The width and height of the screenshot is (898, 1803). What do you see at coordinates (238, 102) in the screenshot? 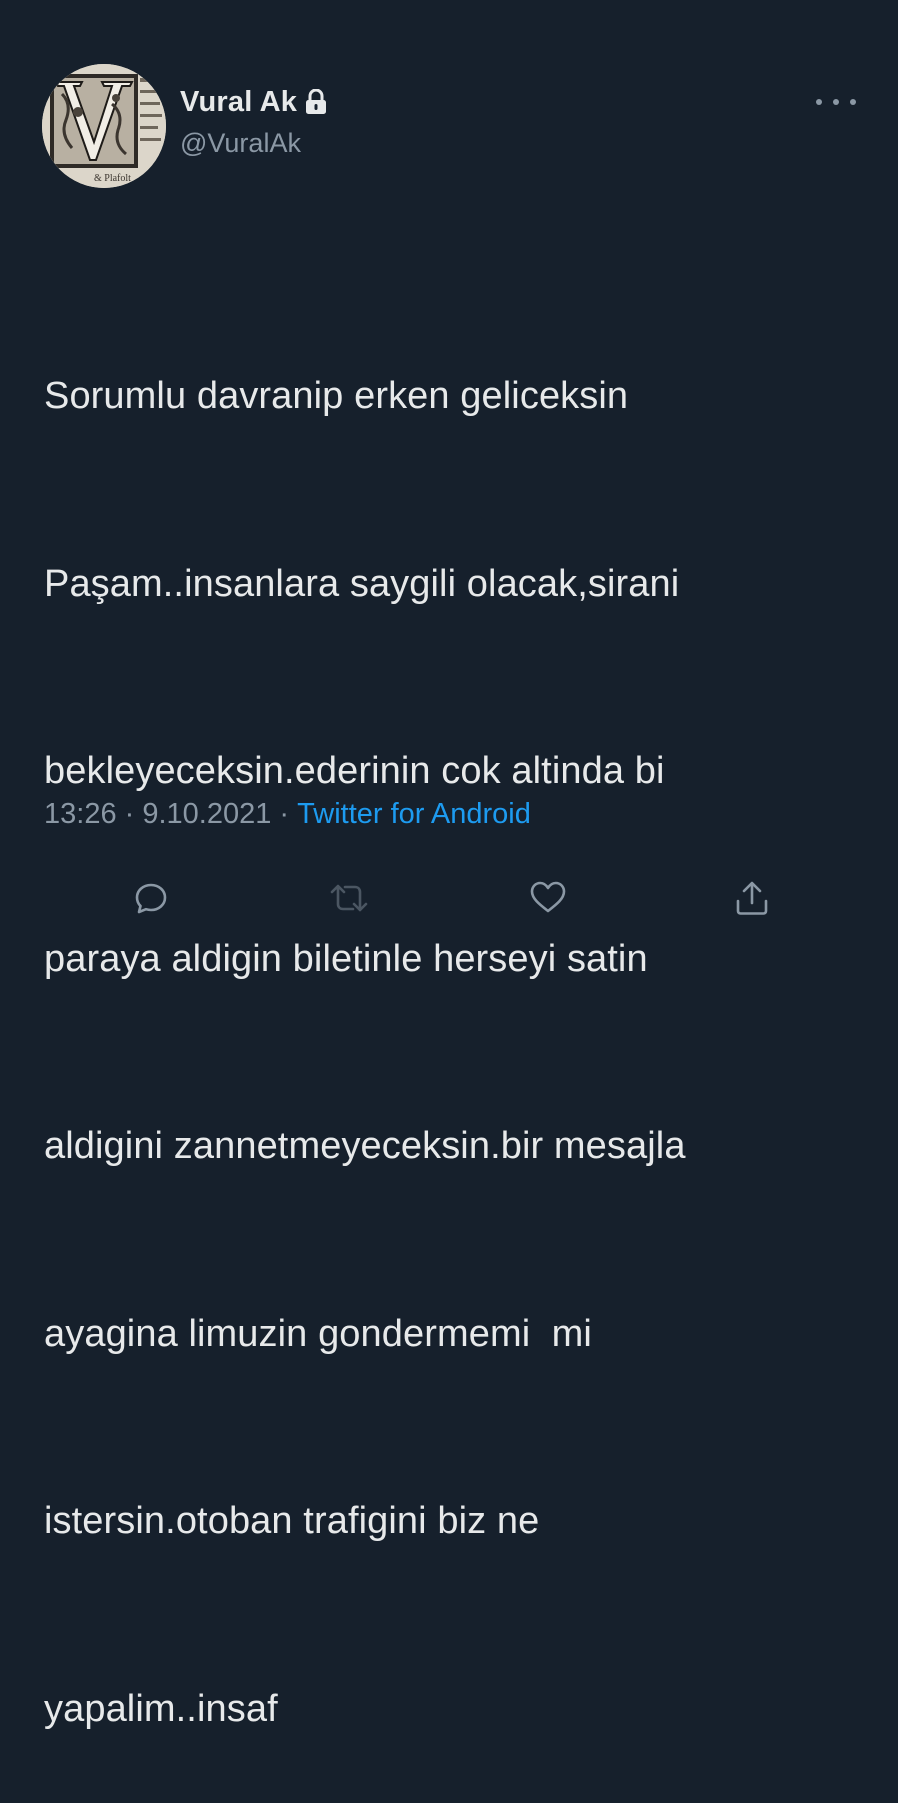
I see `author-name: Vural Ak` at bounding box center [238, 102].